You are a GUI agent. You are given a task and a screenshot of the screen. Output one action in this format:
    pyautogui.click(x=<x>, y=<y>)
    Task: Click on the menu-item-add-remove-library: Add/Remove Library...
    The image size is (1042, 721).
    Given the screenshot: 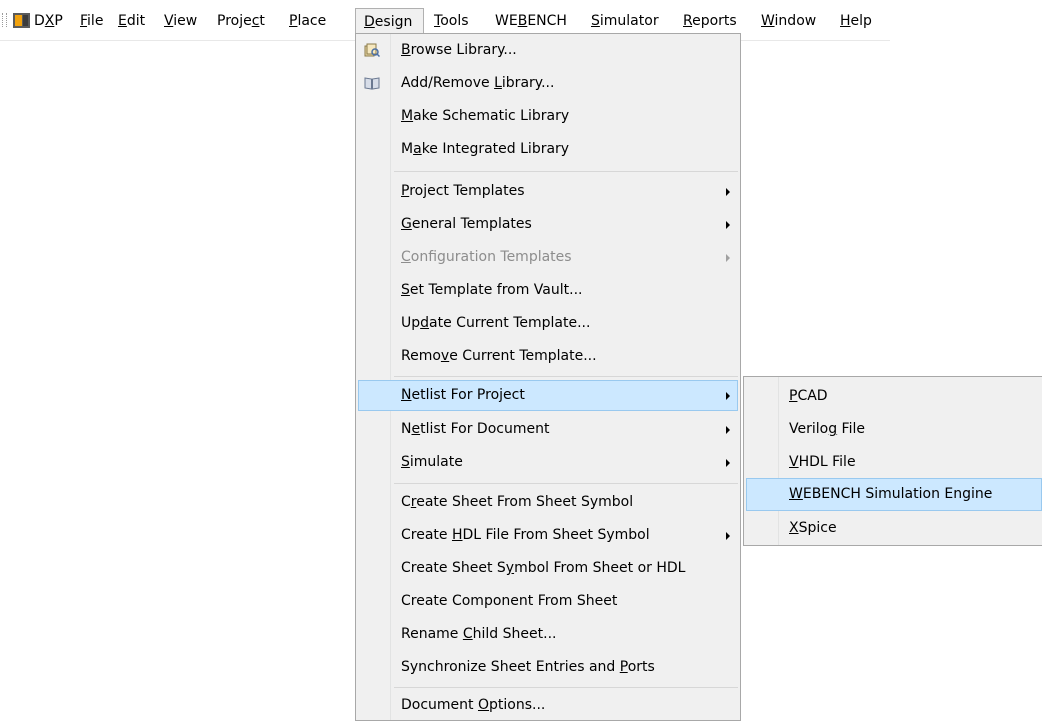 What is the action you would take?
    pyautogui.click(x=548, y=83)
    